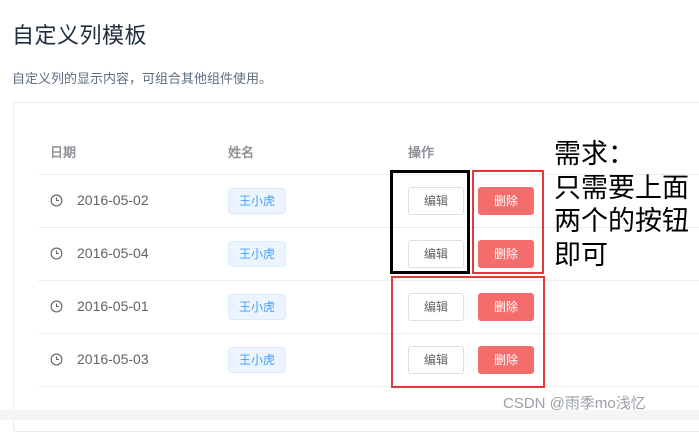 This screenshot has width=699, height=432. What do you see at coordinates (626, 205) in the screenshot?
I see `annotation-text: 需求： 只需要上面 两个的按钮 即可` at bounding box center [626, 205].